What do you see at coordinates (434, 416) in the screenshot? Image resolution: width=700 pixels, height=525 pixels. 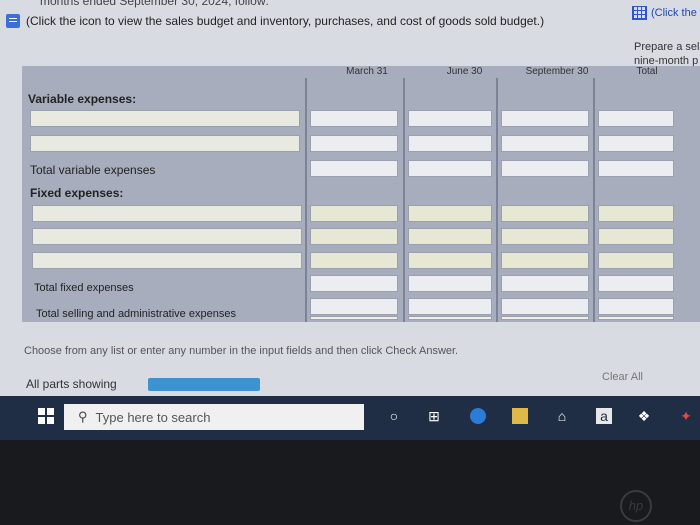 I see `task-view-icon: ⊞` at bounding box center [434, 416].